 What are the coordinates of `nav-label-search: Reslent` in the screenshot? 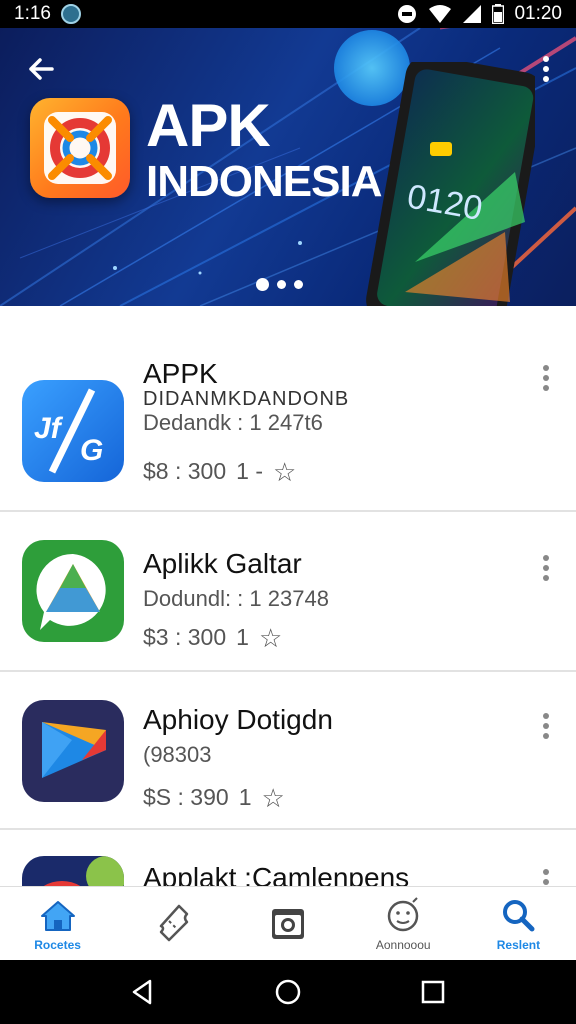 It's located at (518, 944).